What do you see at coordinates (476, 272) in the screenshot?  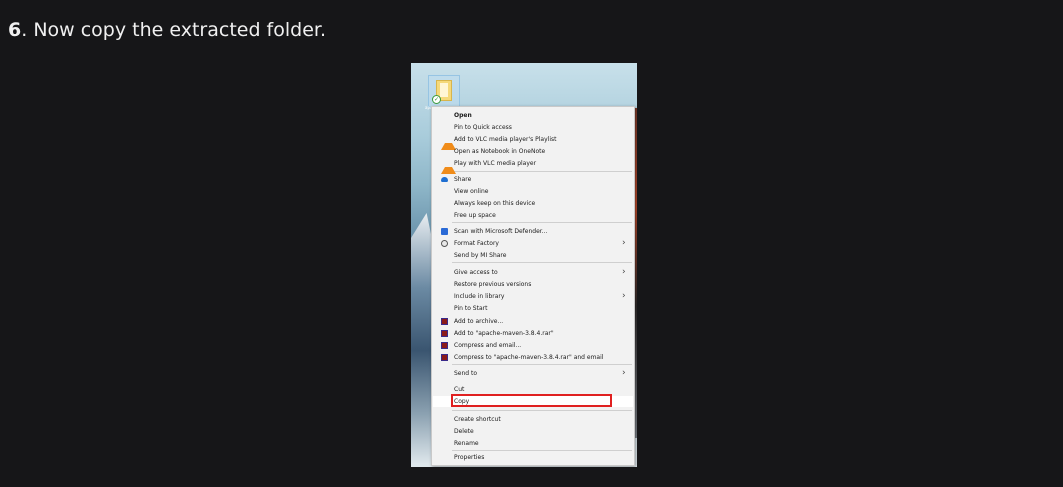 I see `menu-item-label: Give access to` at bounding box center [476, 272].